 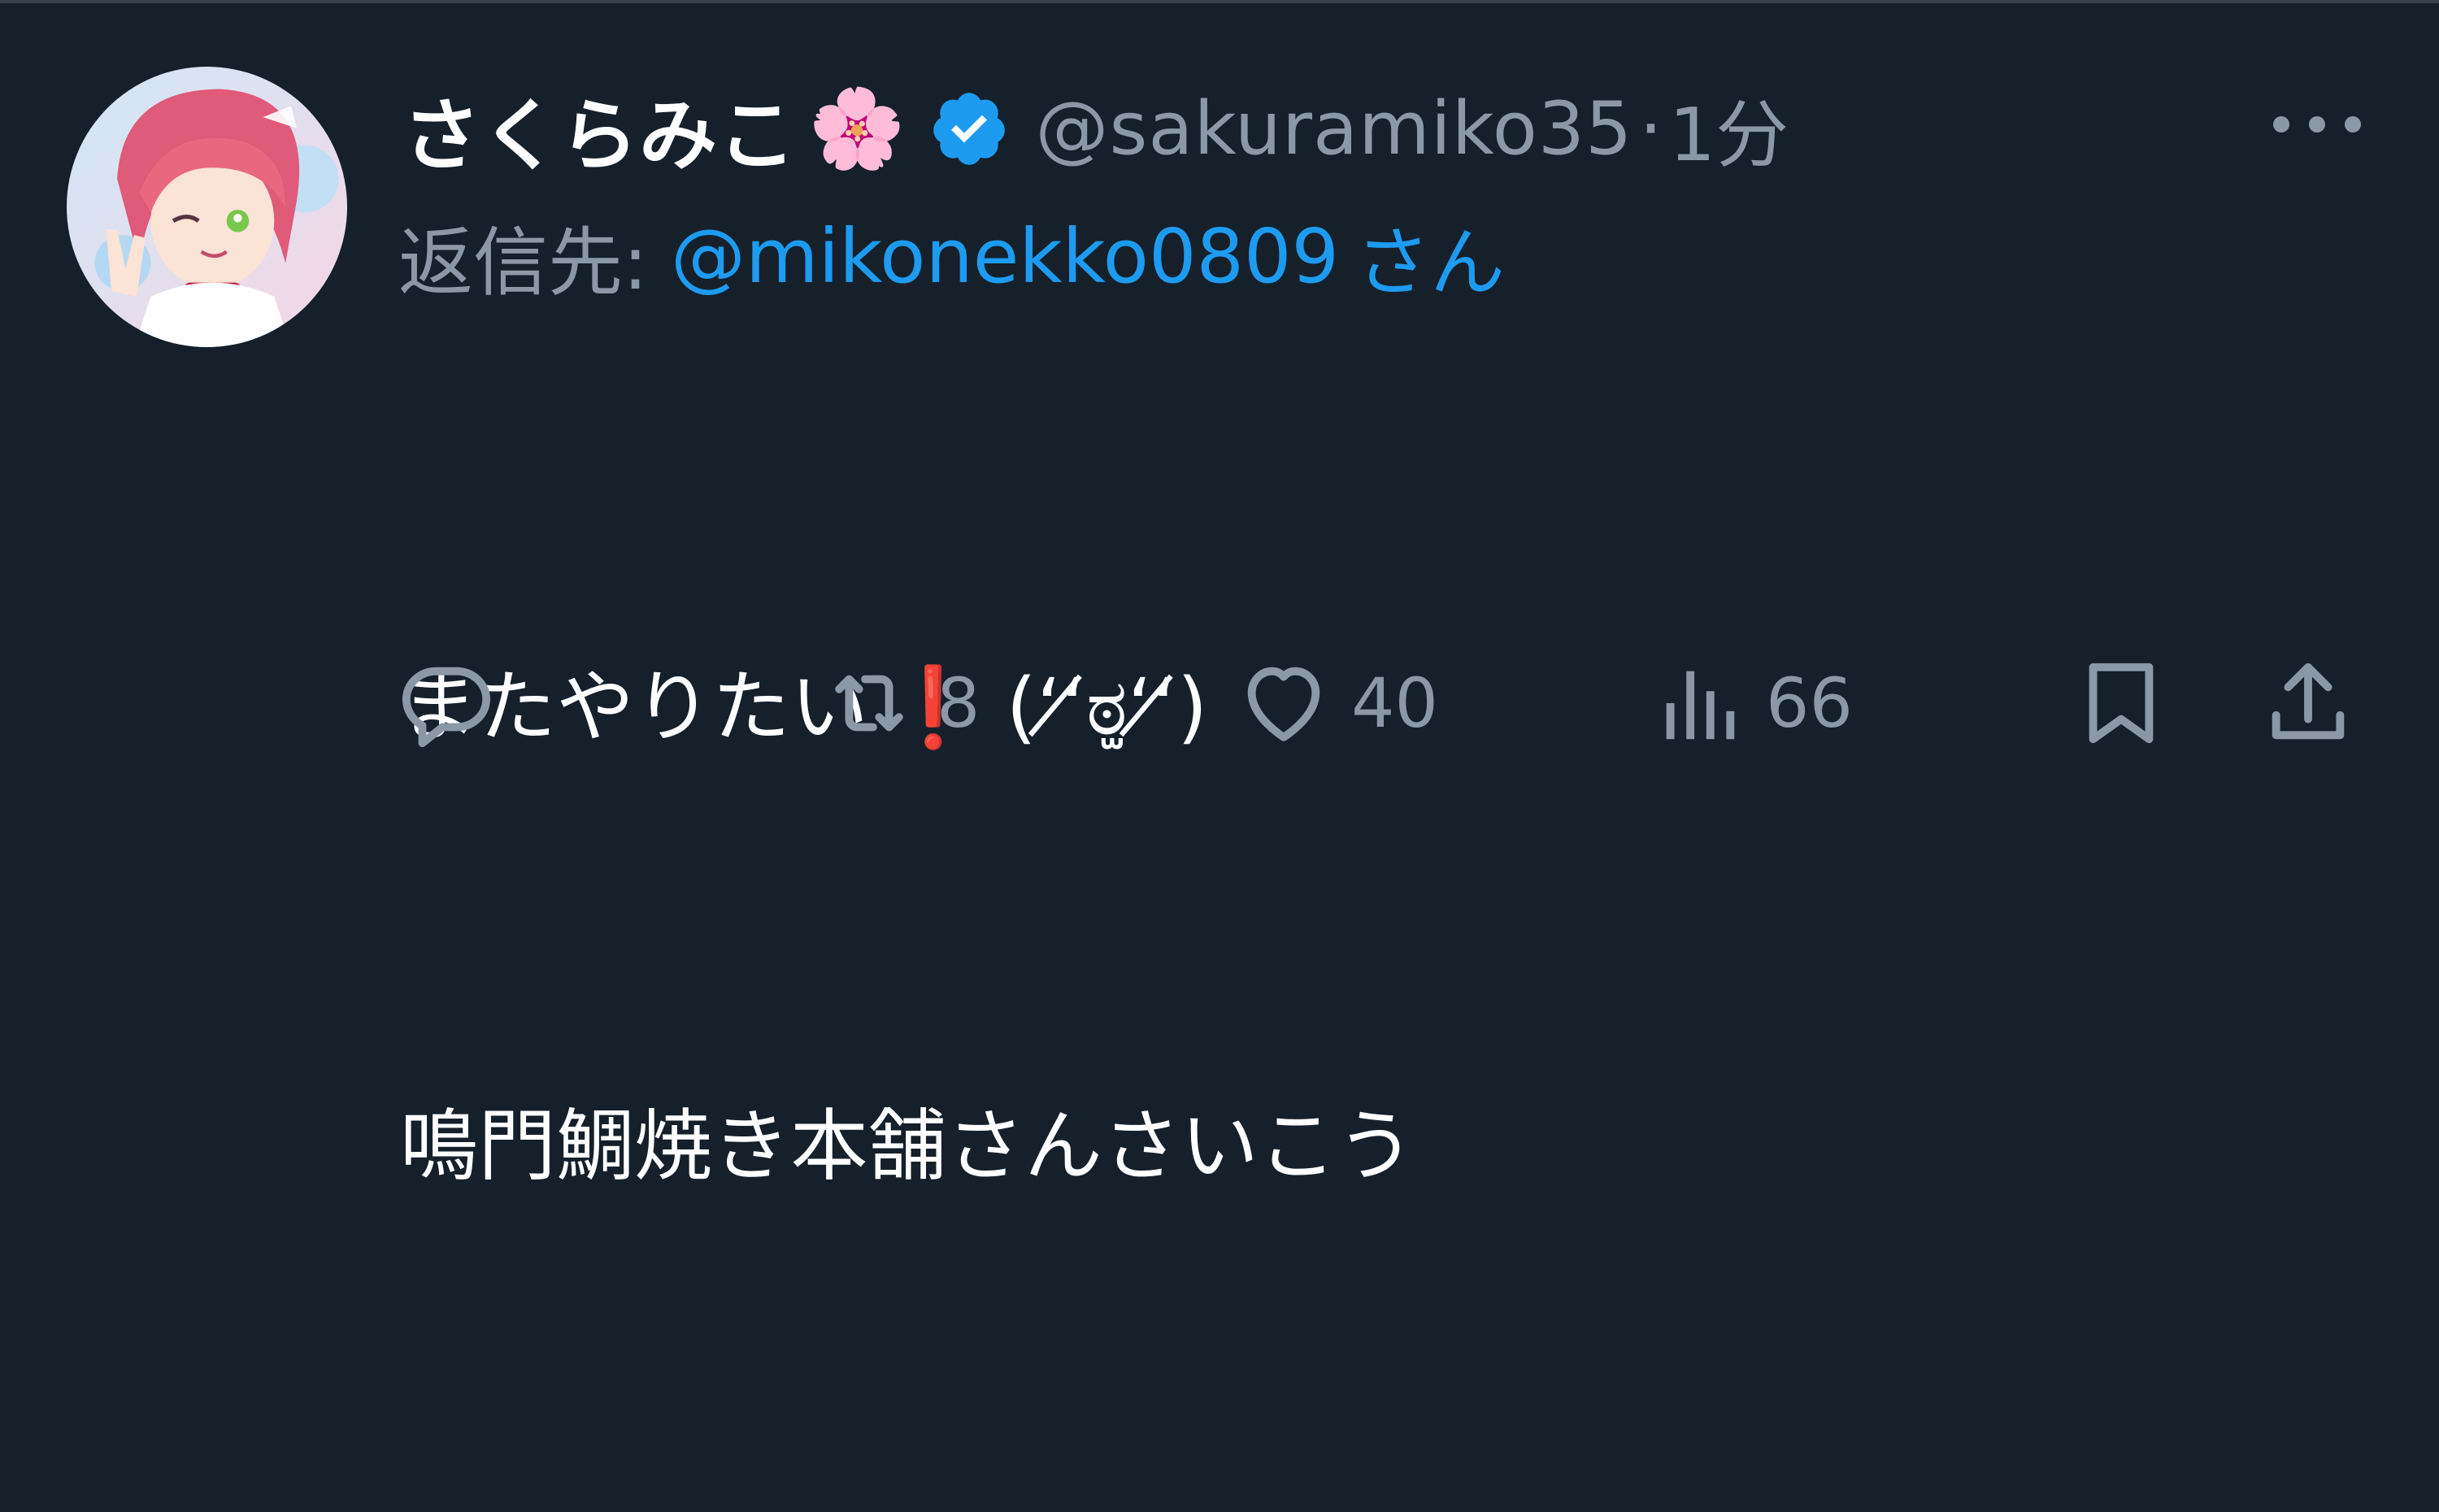 I want to click on avatar-image, so click(x=207, y=207).